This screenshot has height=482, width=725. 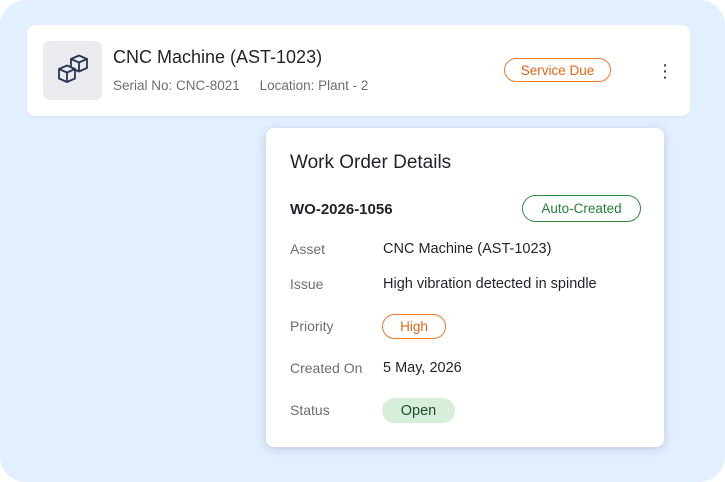 What do you see at coordinates (581, 208) in the screenshot?
I see `auto-created-badge: Auto-Created` at bounding box center [581, 208].